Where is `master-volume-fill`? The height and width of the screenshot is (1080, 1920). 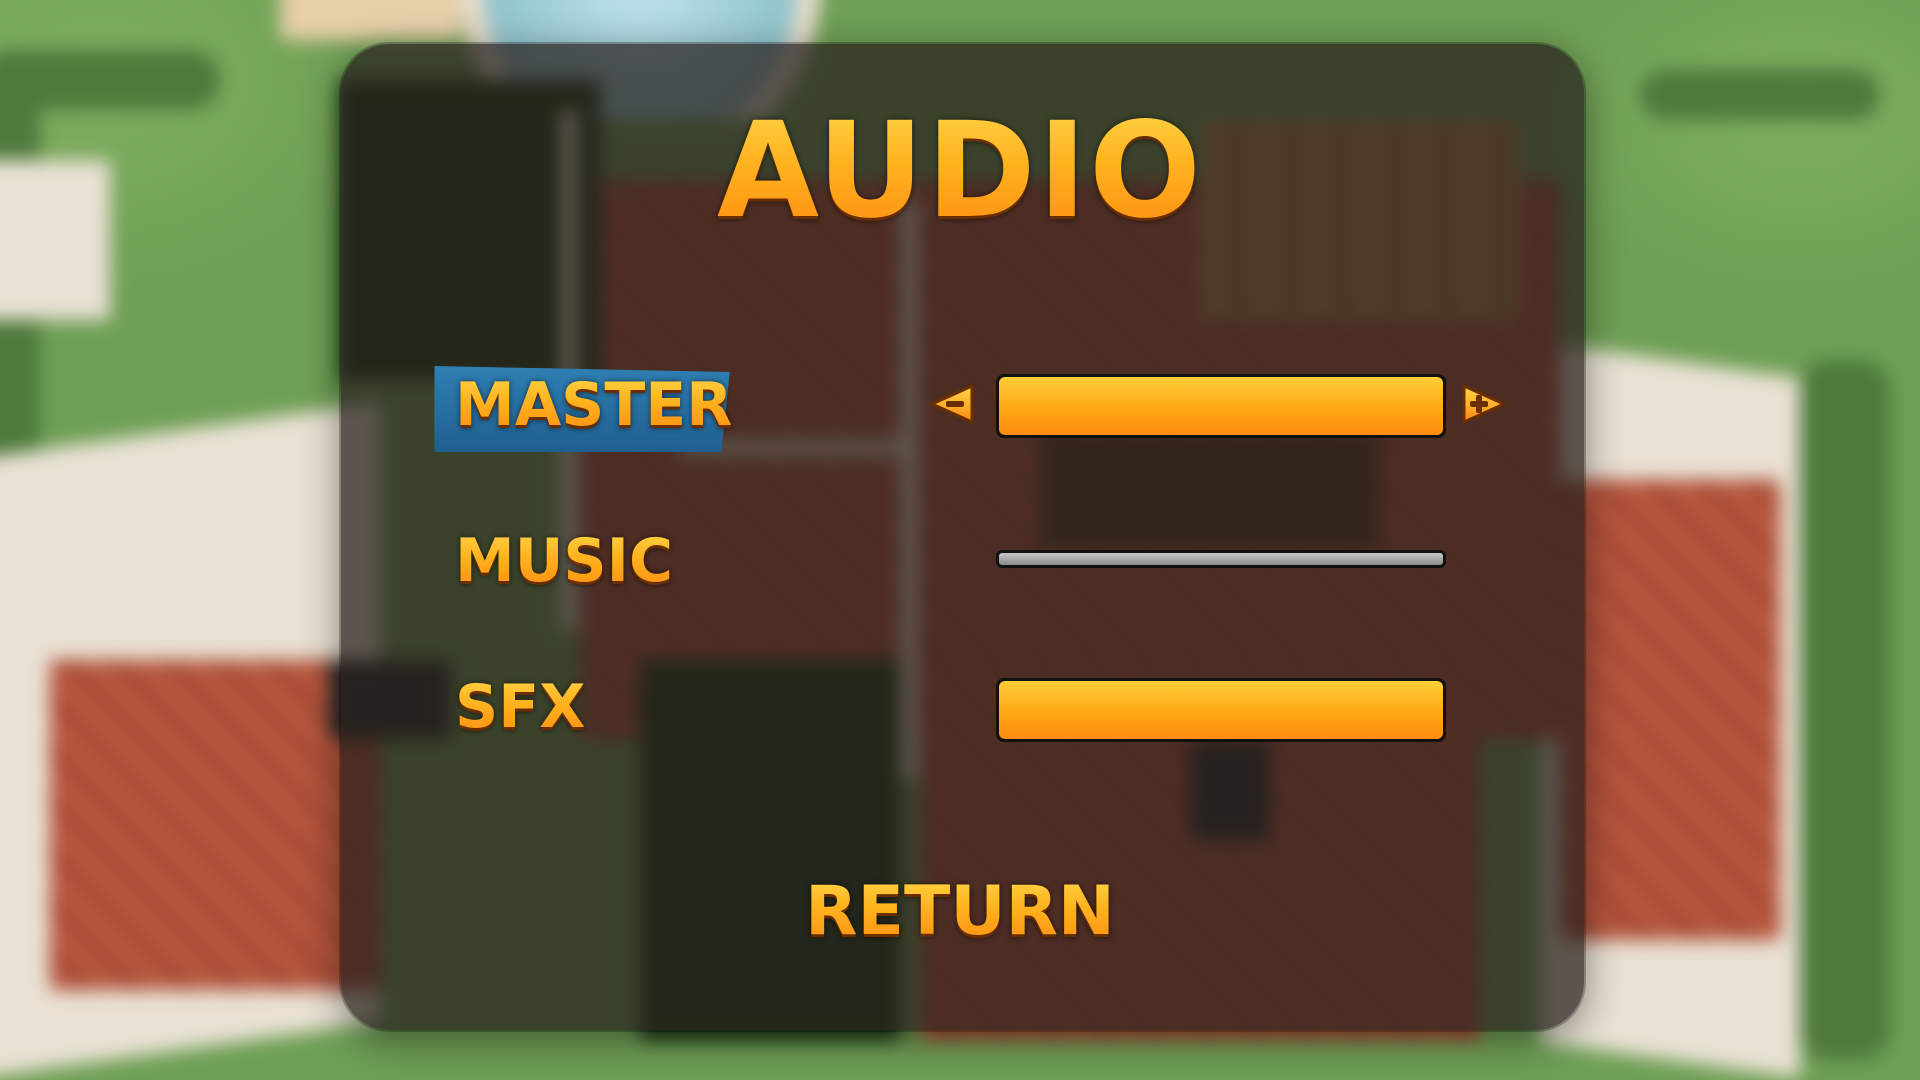 master-volume-fill is located at coordinates (1221, 406).